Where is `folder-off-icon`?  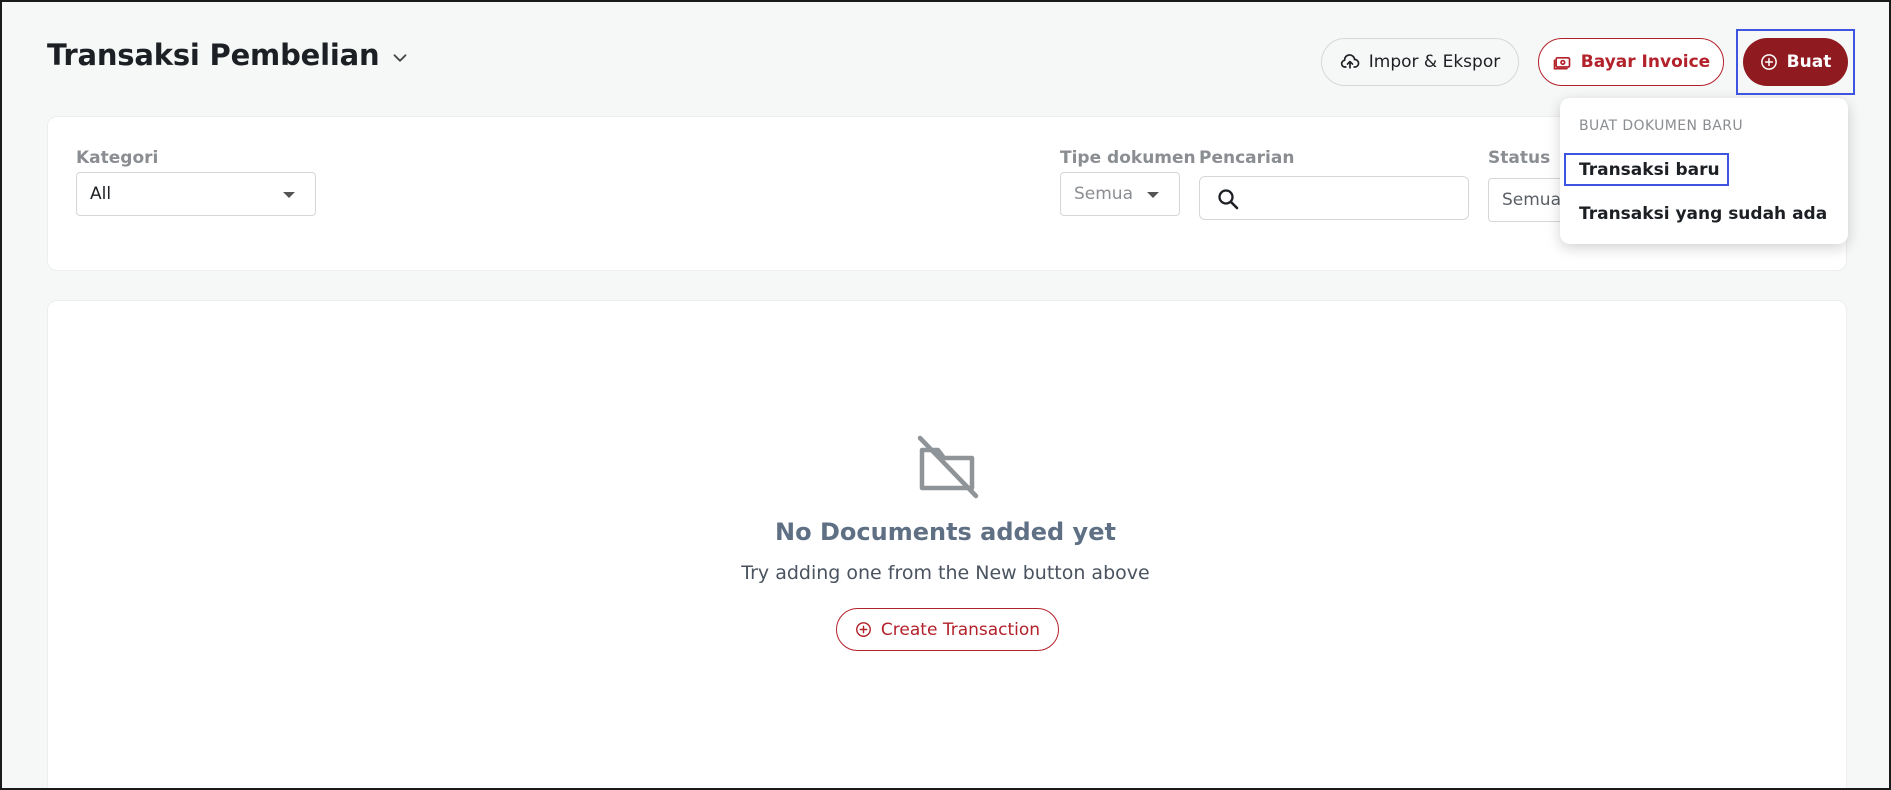 folder-off-icon is located at coordinates (948, 467).